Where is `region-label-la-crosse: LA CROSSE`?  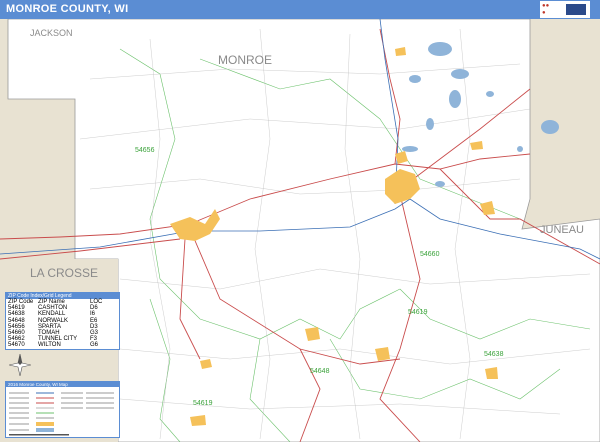
region-label-la-crosse: LA CROSSE is located at coordinates (64, 273).